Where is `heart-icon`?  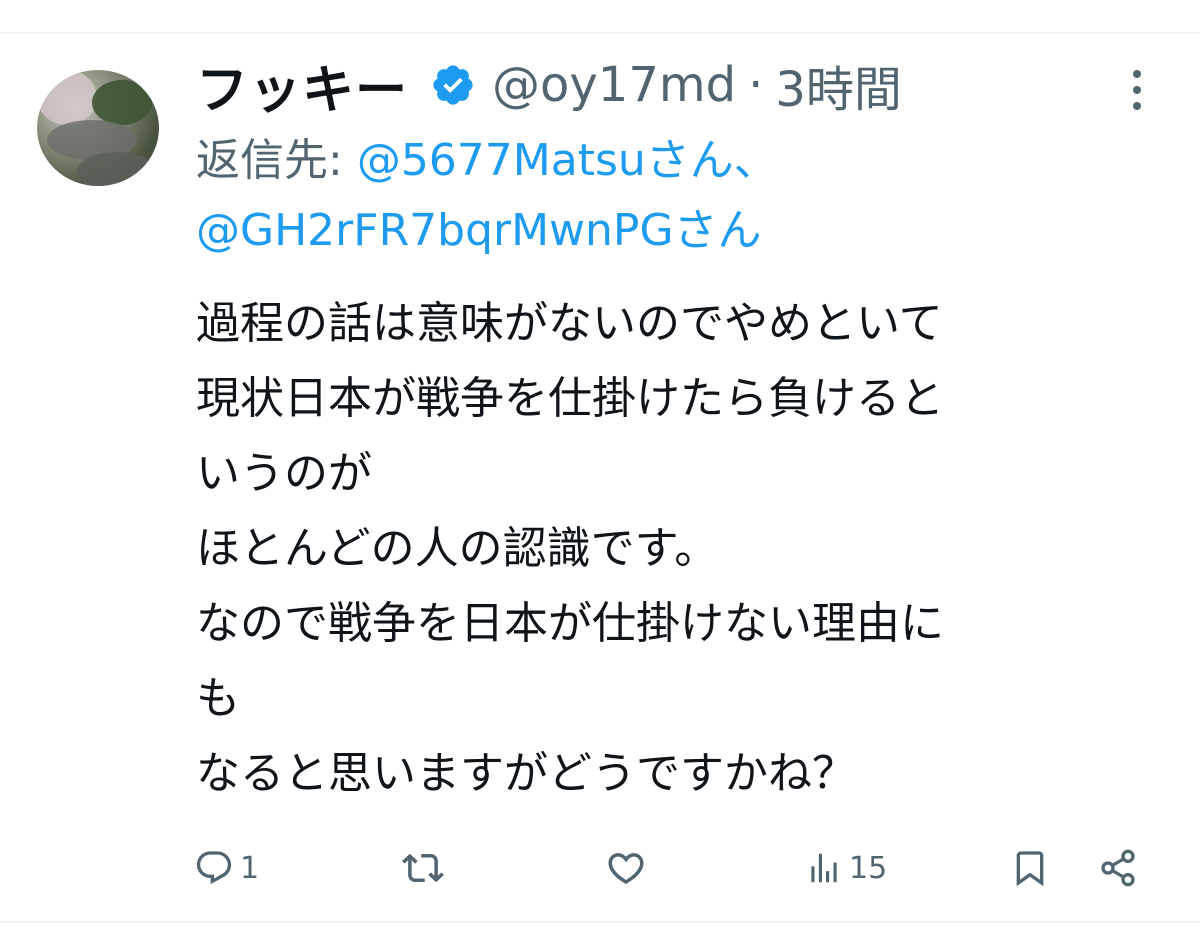
heart-icon is located at coordinates (626, 868).